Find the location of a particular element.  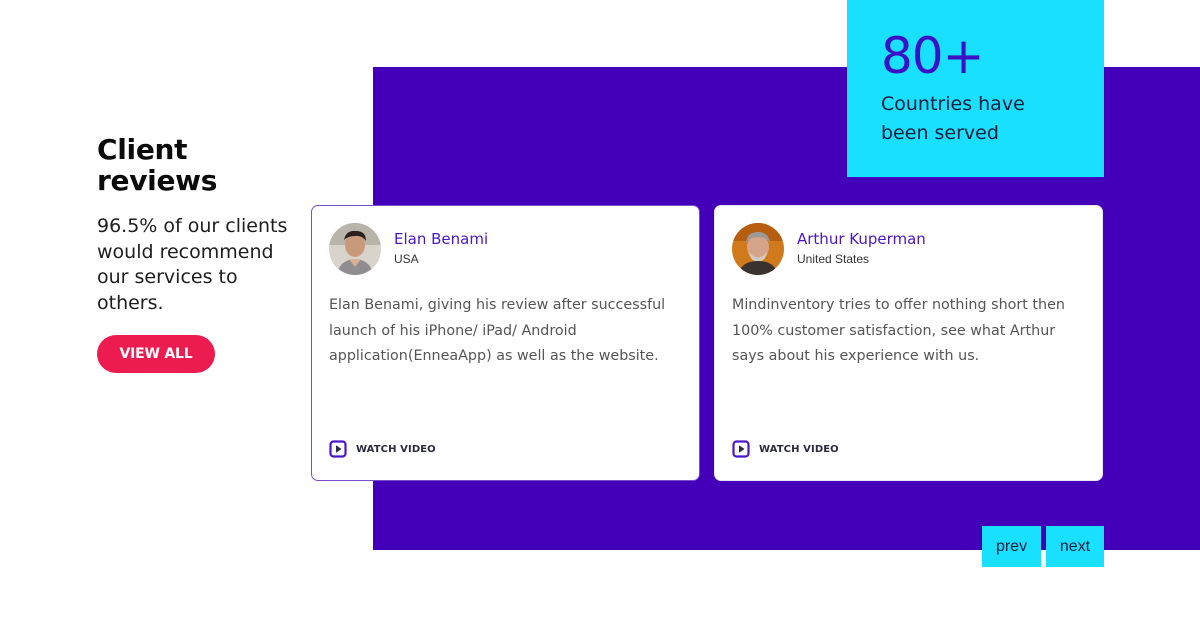

prev-button: prev is located at coordinates (1011, 546).